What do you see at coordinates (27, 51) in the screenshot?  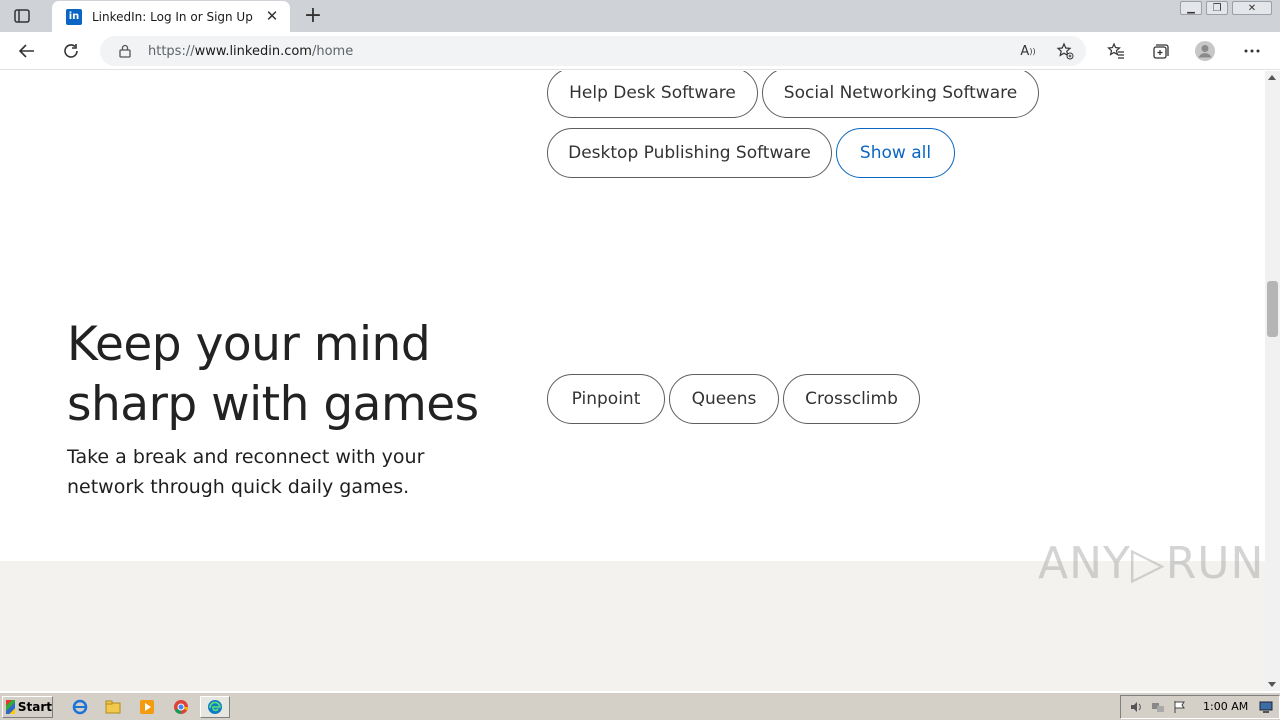 I see `back-icon` at bounding box center [27, 51].